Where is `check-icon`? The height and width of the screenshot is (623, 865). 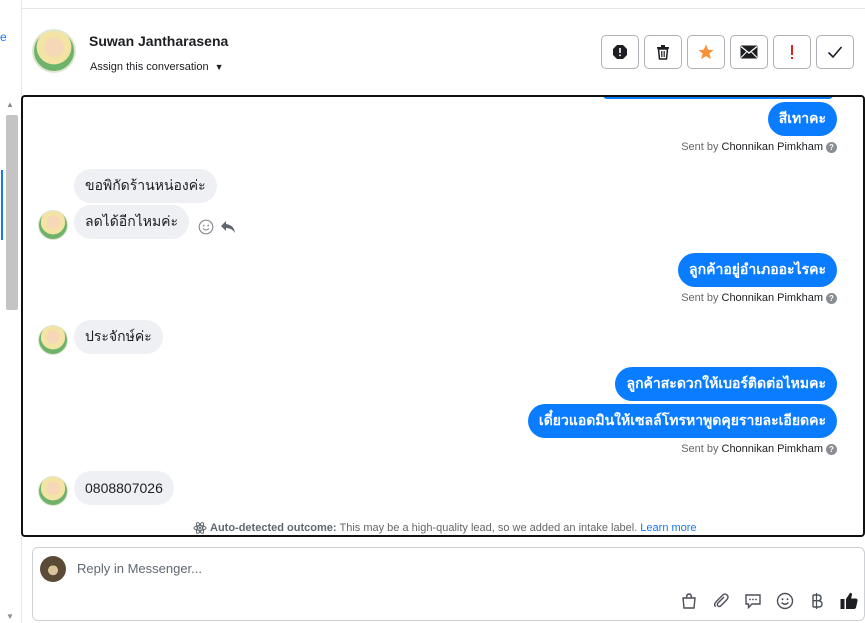 check-icon is located at coordinates (835, 52).